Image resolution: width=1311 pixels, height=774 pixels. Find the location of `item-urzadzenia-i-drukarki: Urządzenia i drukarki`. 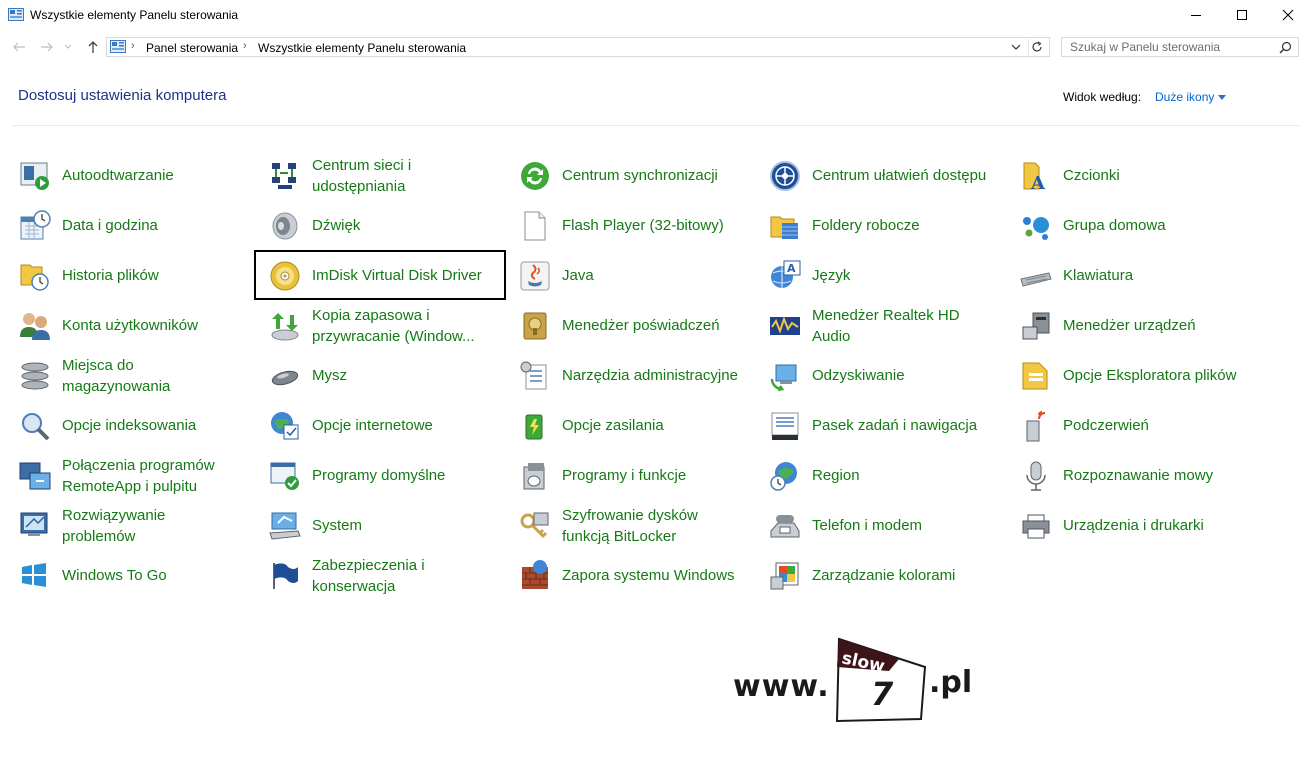

item-urzadzenia-i-drukarki: Urządzenia i drukarki is located at coordinates (1144, 525).